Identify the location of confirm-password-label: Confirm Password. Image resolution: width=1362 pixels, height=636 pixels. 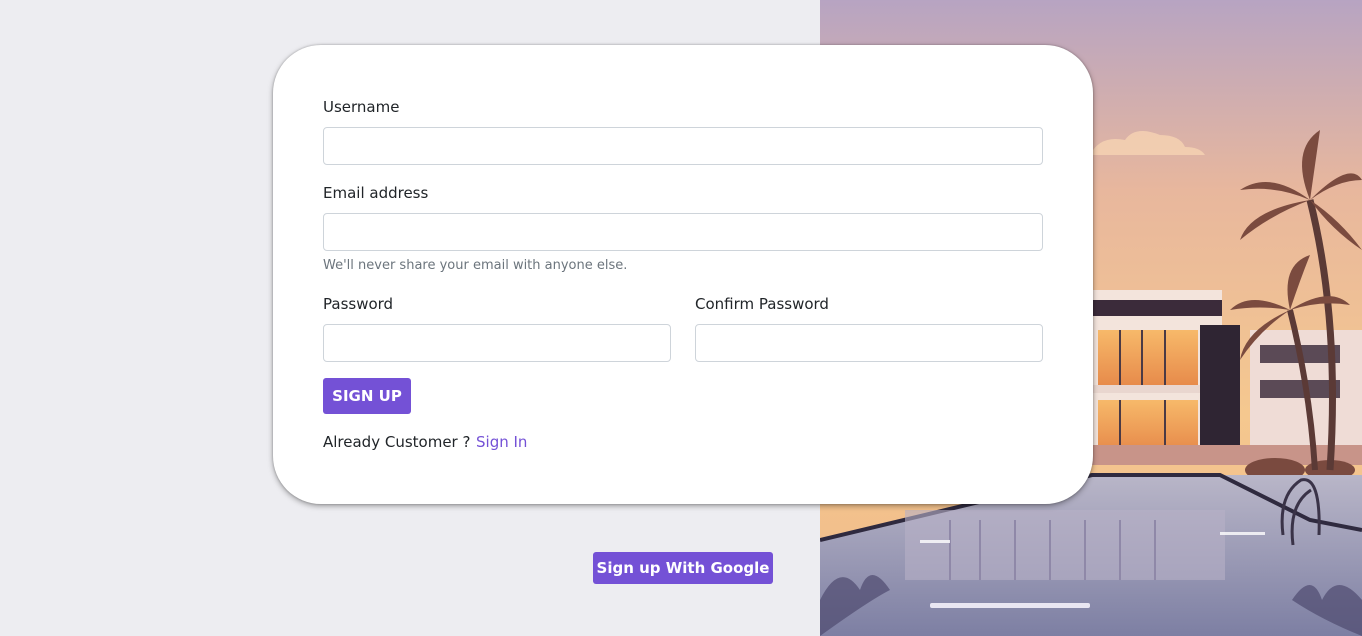
(762, 304).